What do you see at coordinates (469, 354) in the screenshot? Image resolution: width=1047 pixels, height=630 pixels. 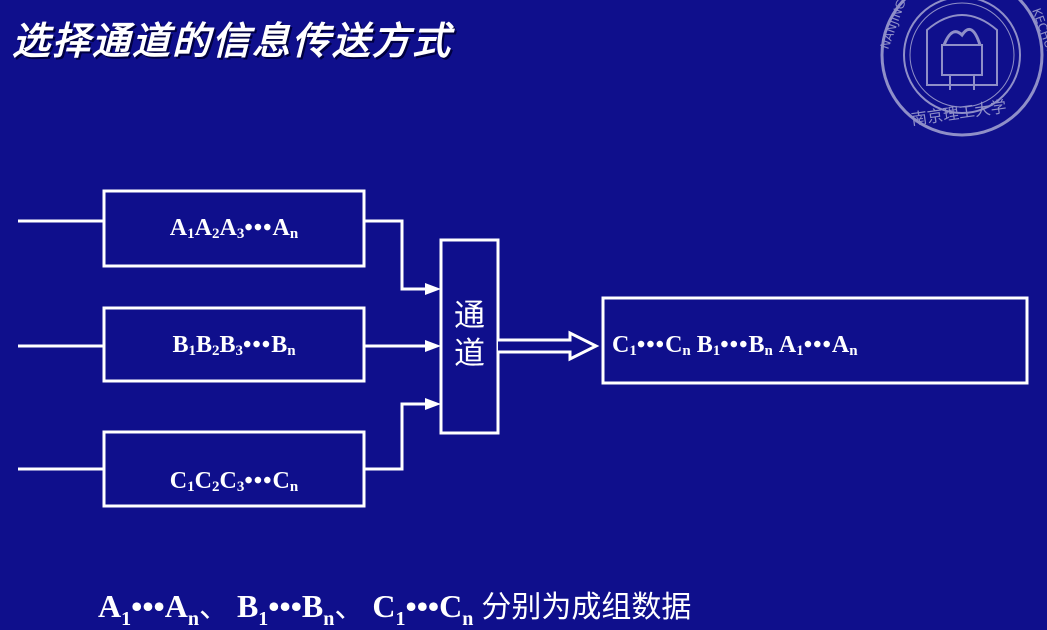 I see `channel-label-line2: 道` at bounding box center [469, 354].